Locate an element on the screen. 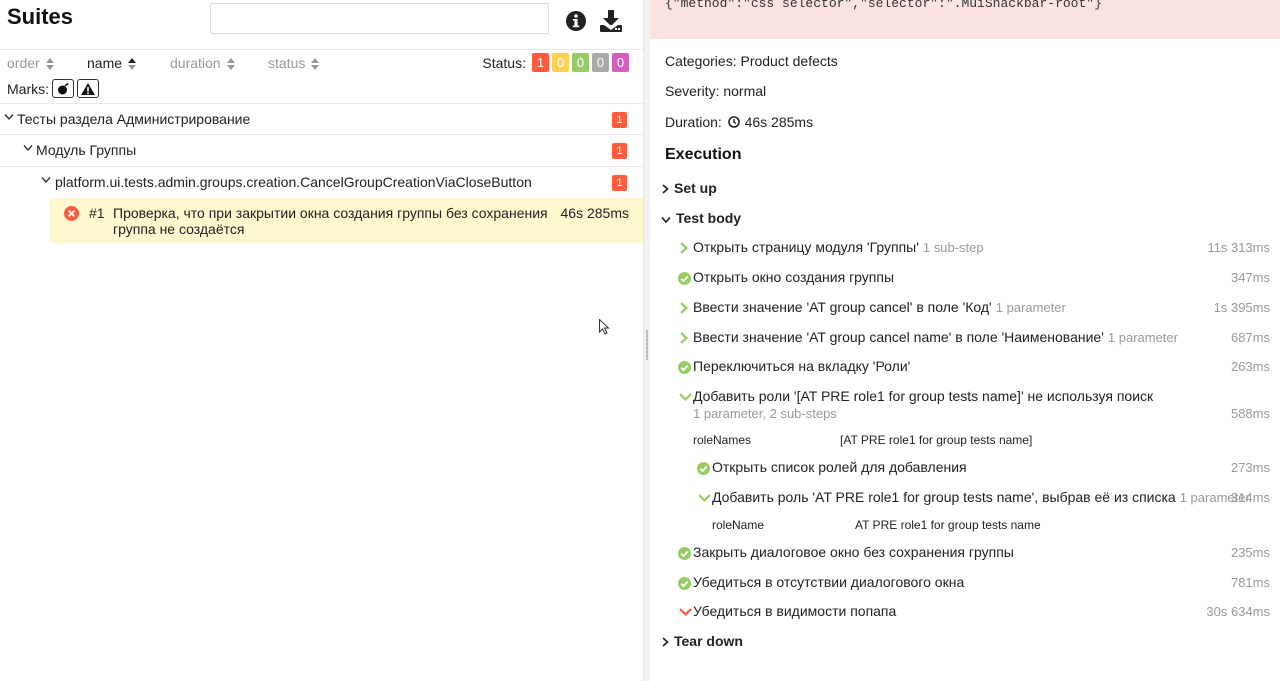 The width and height of the screenshot is (1280, 681). status-badge-skipped: 0 is located at coordinates (600, 62).